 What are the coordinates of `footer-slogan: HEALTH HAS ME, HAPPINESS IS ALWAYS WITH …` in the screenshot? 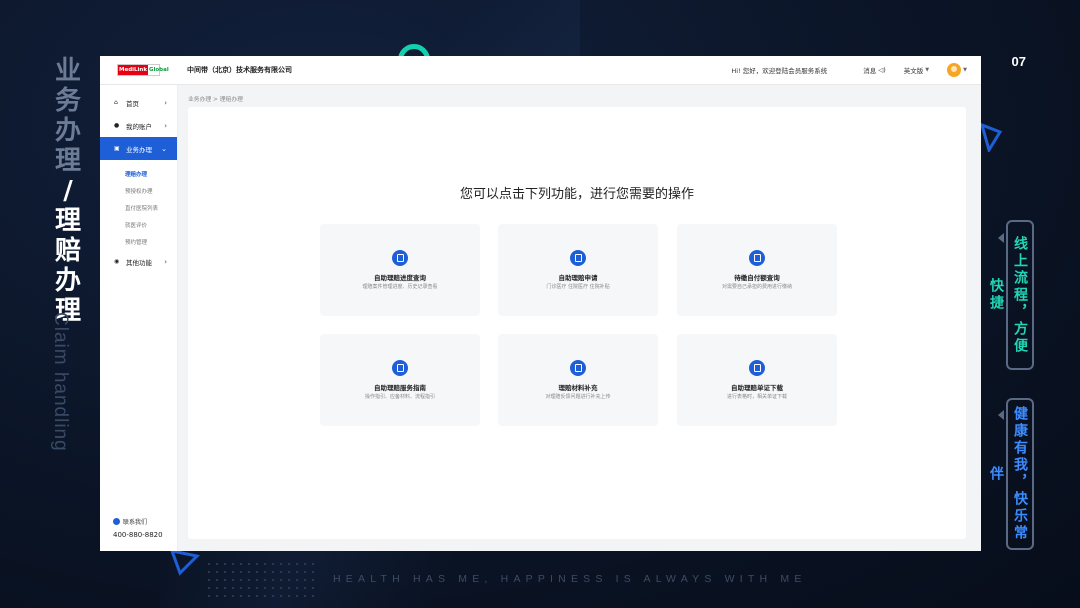 It's located at (570, 579).